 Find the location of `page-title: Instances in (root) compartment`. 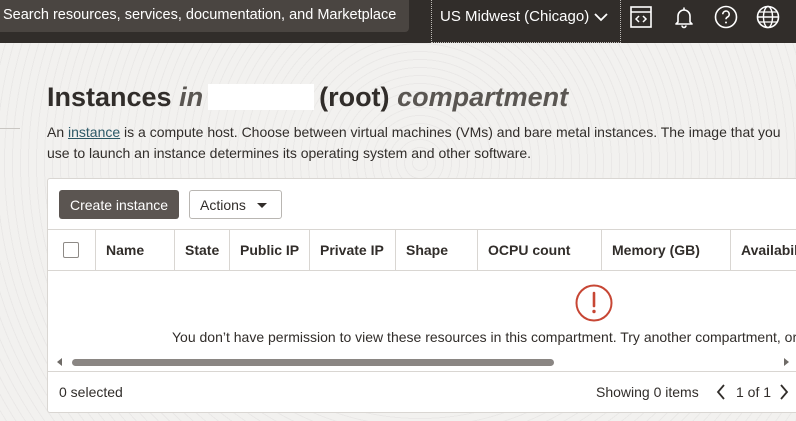

page-title: Instances in (root) compartment is located at coordinates (307, 97).